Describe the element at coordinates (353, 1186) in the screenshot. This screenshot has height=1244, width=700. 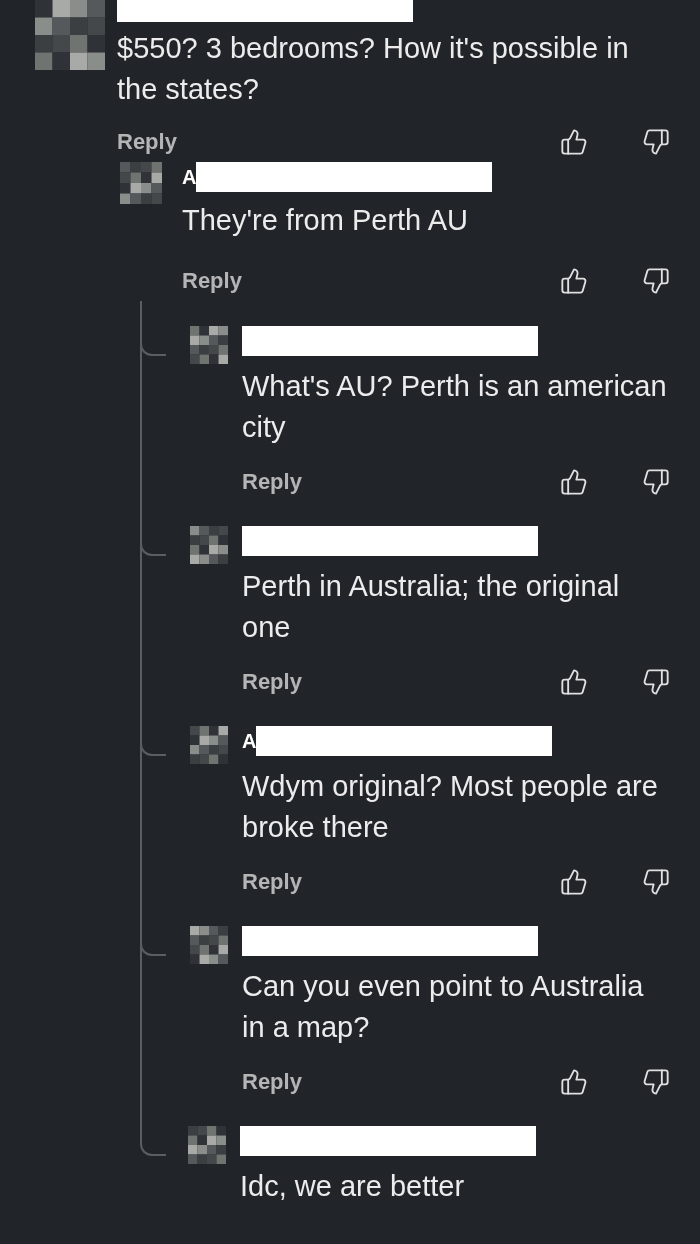
I see `comment-text: Idc, we are better` at that location.